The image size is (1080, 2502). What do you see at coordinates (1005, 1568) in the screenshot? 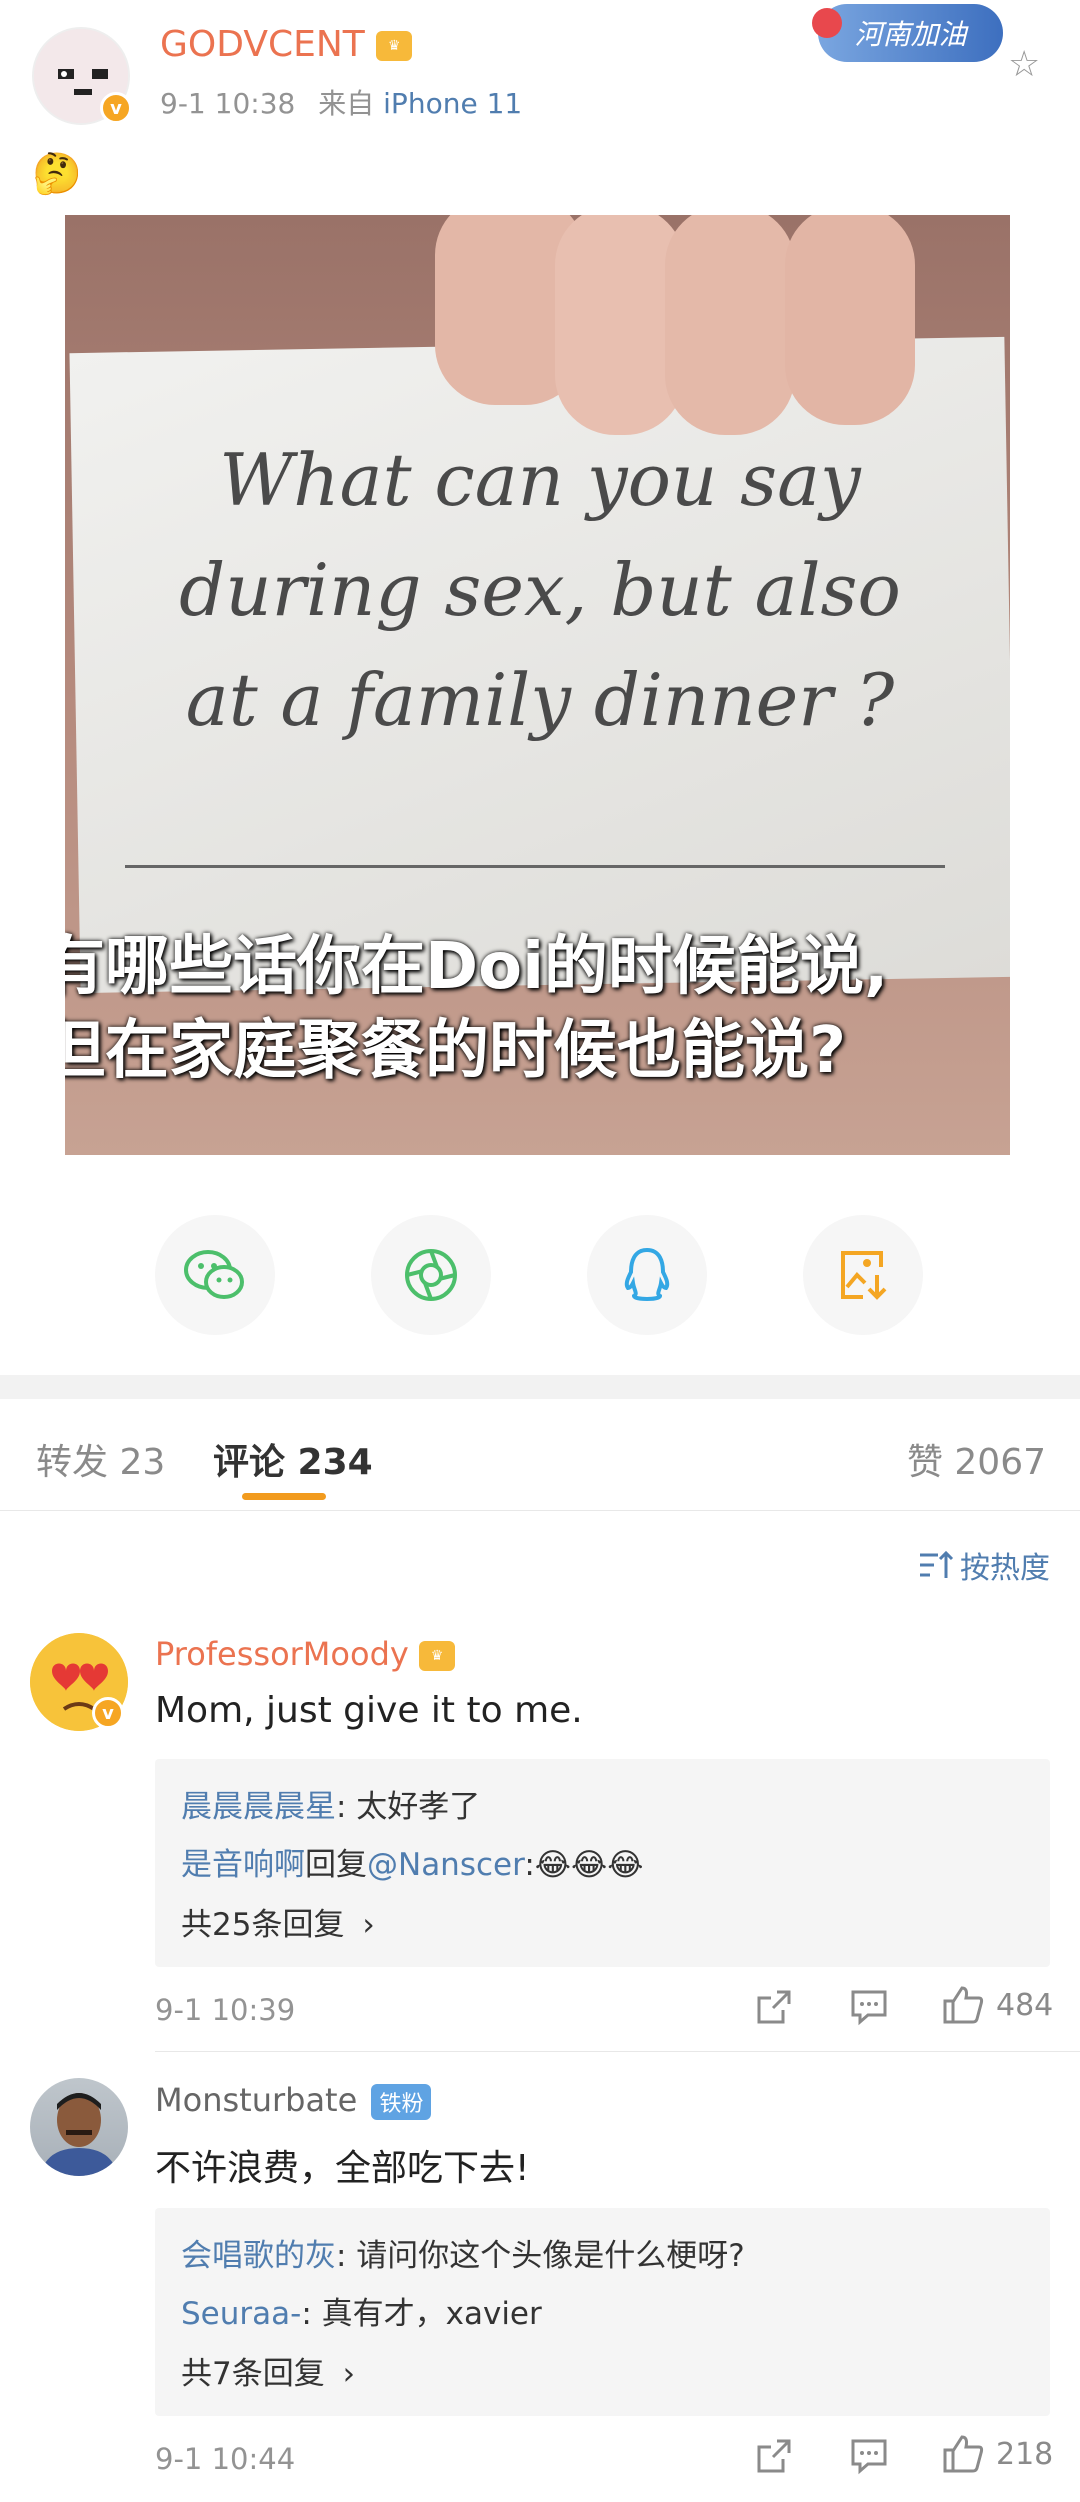
I see `sort-label: 按热度` at bounding box center [1005, 1568].